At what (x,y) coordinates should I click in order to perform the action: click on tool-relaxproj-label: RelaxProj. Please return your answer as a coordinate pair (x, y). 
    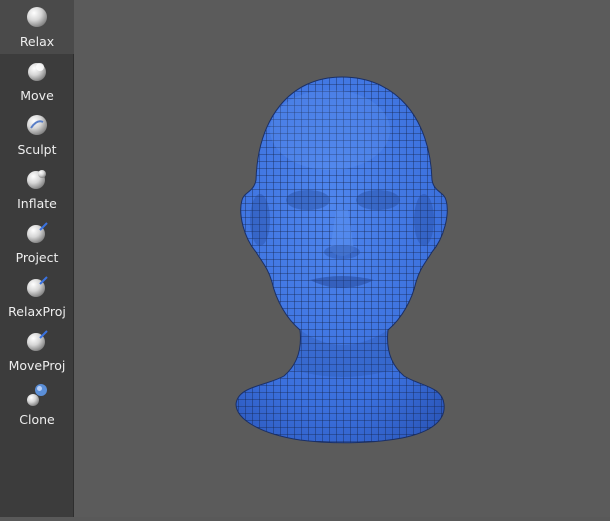
    Looking at the image, I should click on (37, 311).